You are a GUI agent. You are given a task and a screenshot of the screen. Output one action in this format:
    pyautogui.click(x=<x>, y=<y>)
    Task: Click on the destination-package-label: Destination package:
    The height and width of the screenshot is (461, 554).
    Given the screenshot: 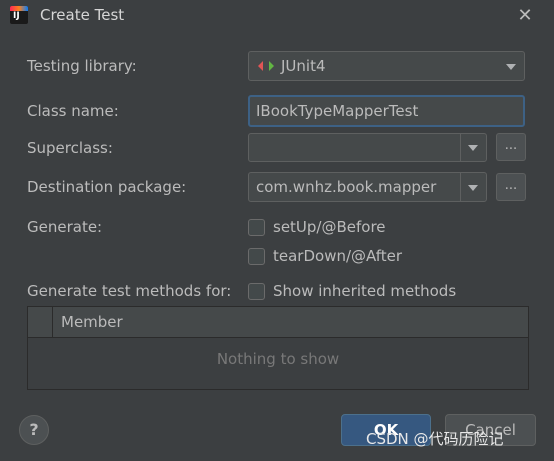 What is the action you would take?
    pyautogui.click(x=107, y=187)
    